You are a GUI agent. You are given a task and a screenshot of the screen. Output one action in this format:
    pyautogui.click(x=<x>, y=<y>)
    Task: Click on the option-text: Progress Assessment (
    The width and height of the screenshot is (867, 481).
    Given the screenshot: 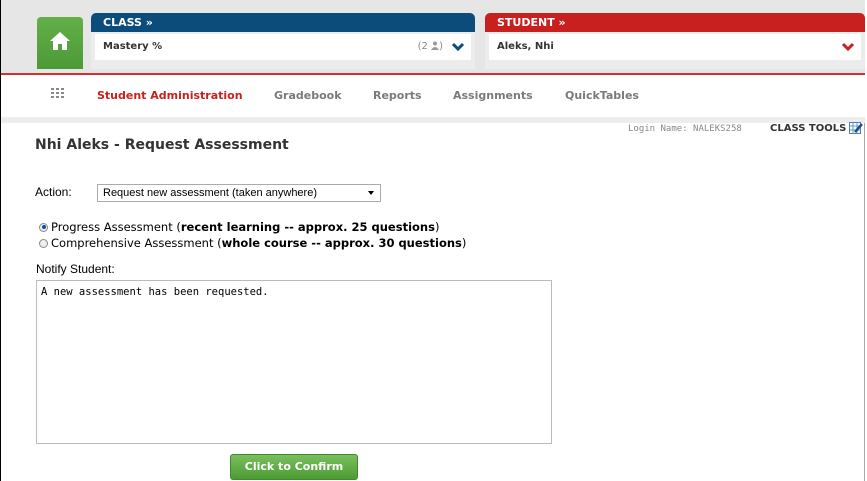 What is the action you would take?
    pyautogui.click(x=116, y=227)
    